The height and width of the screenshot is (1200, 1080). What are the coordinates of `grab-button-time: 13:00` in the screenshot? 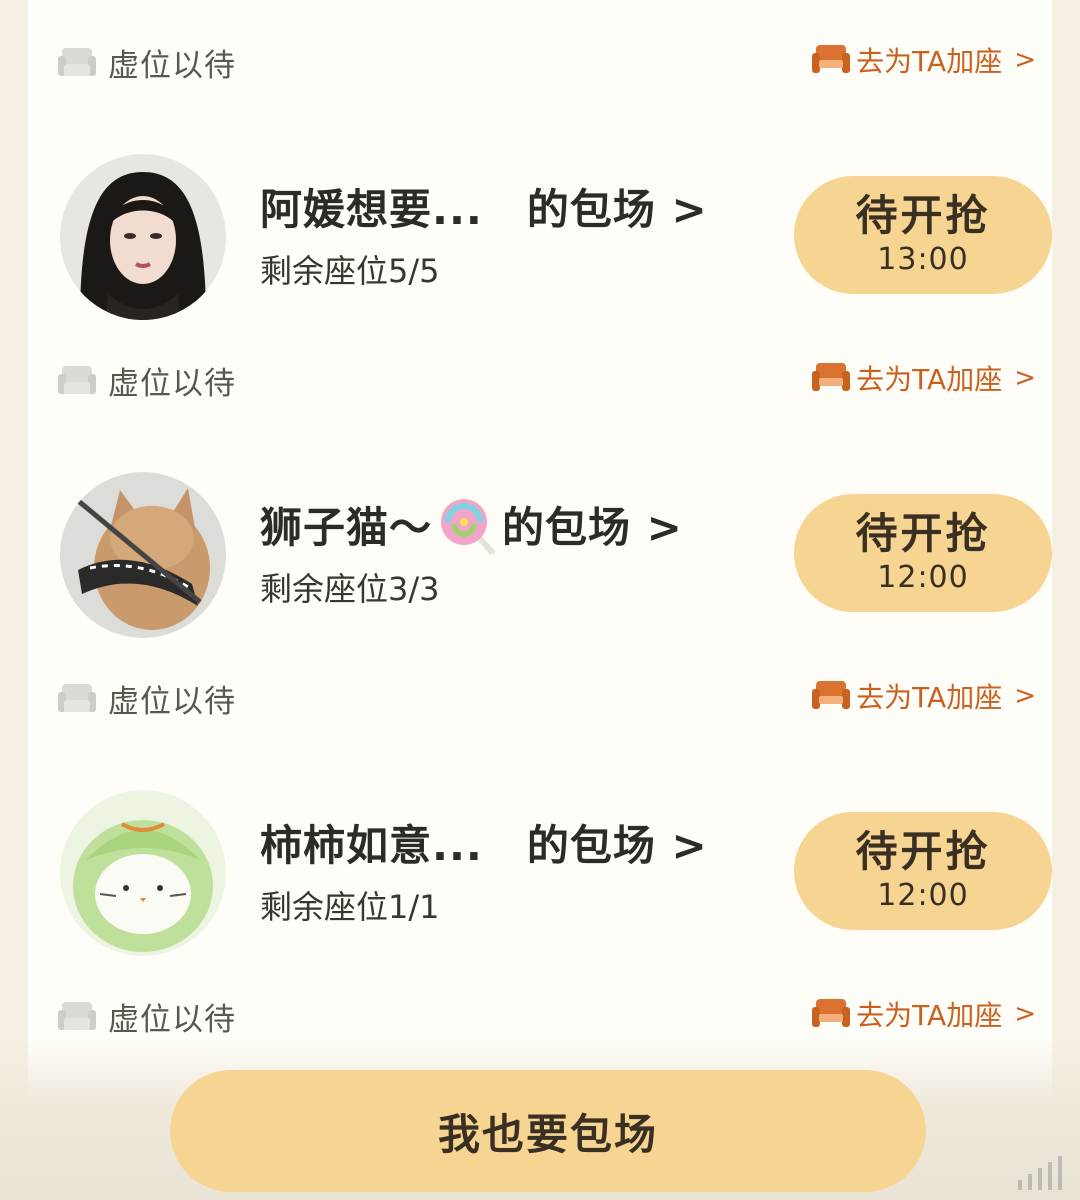 It's located at (923, 259).